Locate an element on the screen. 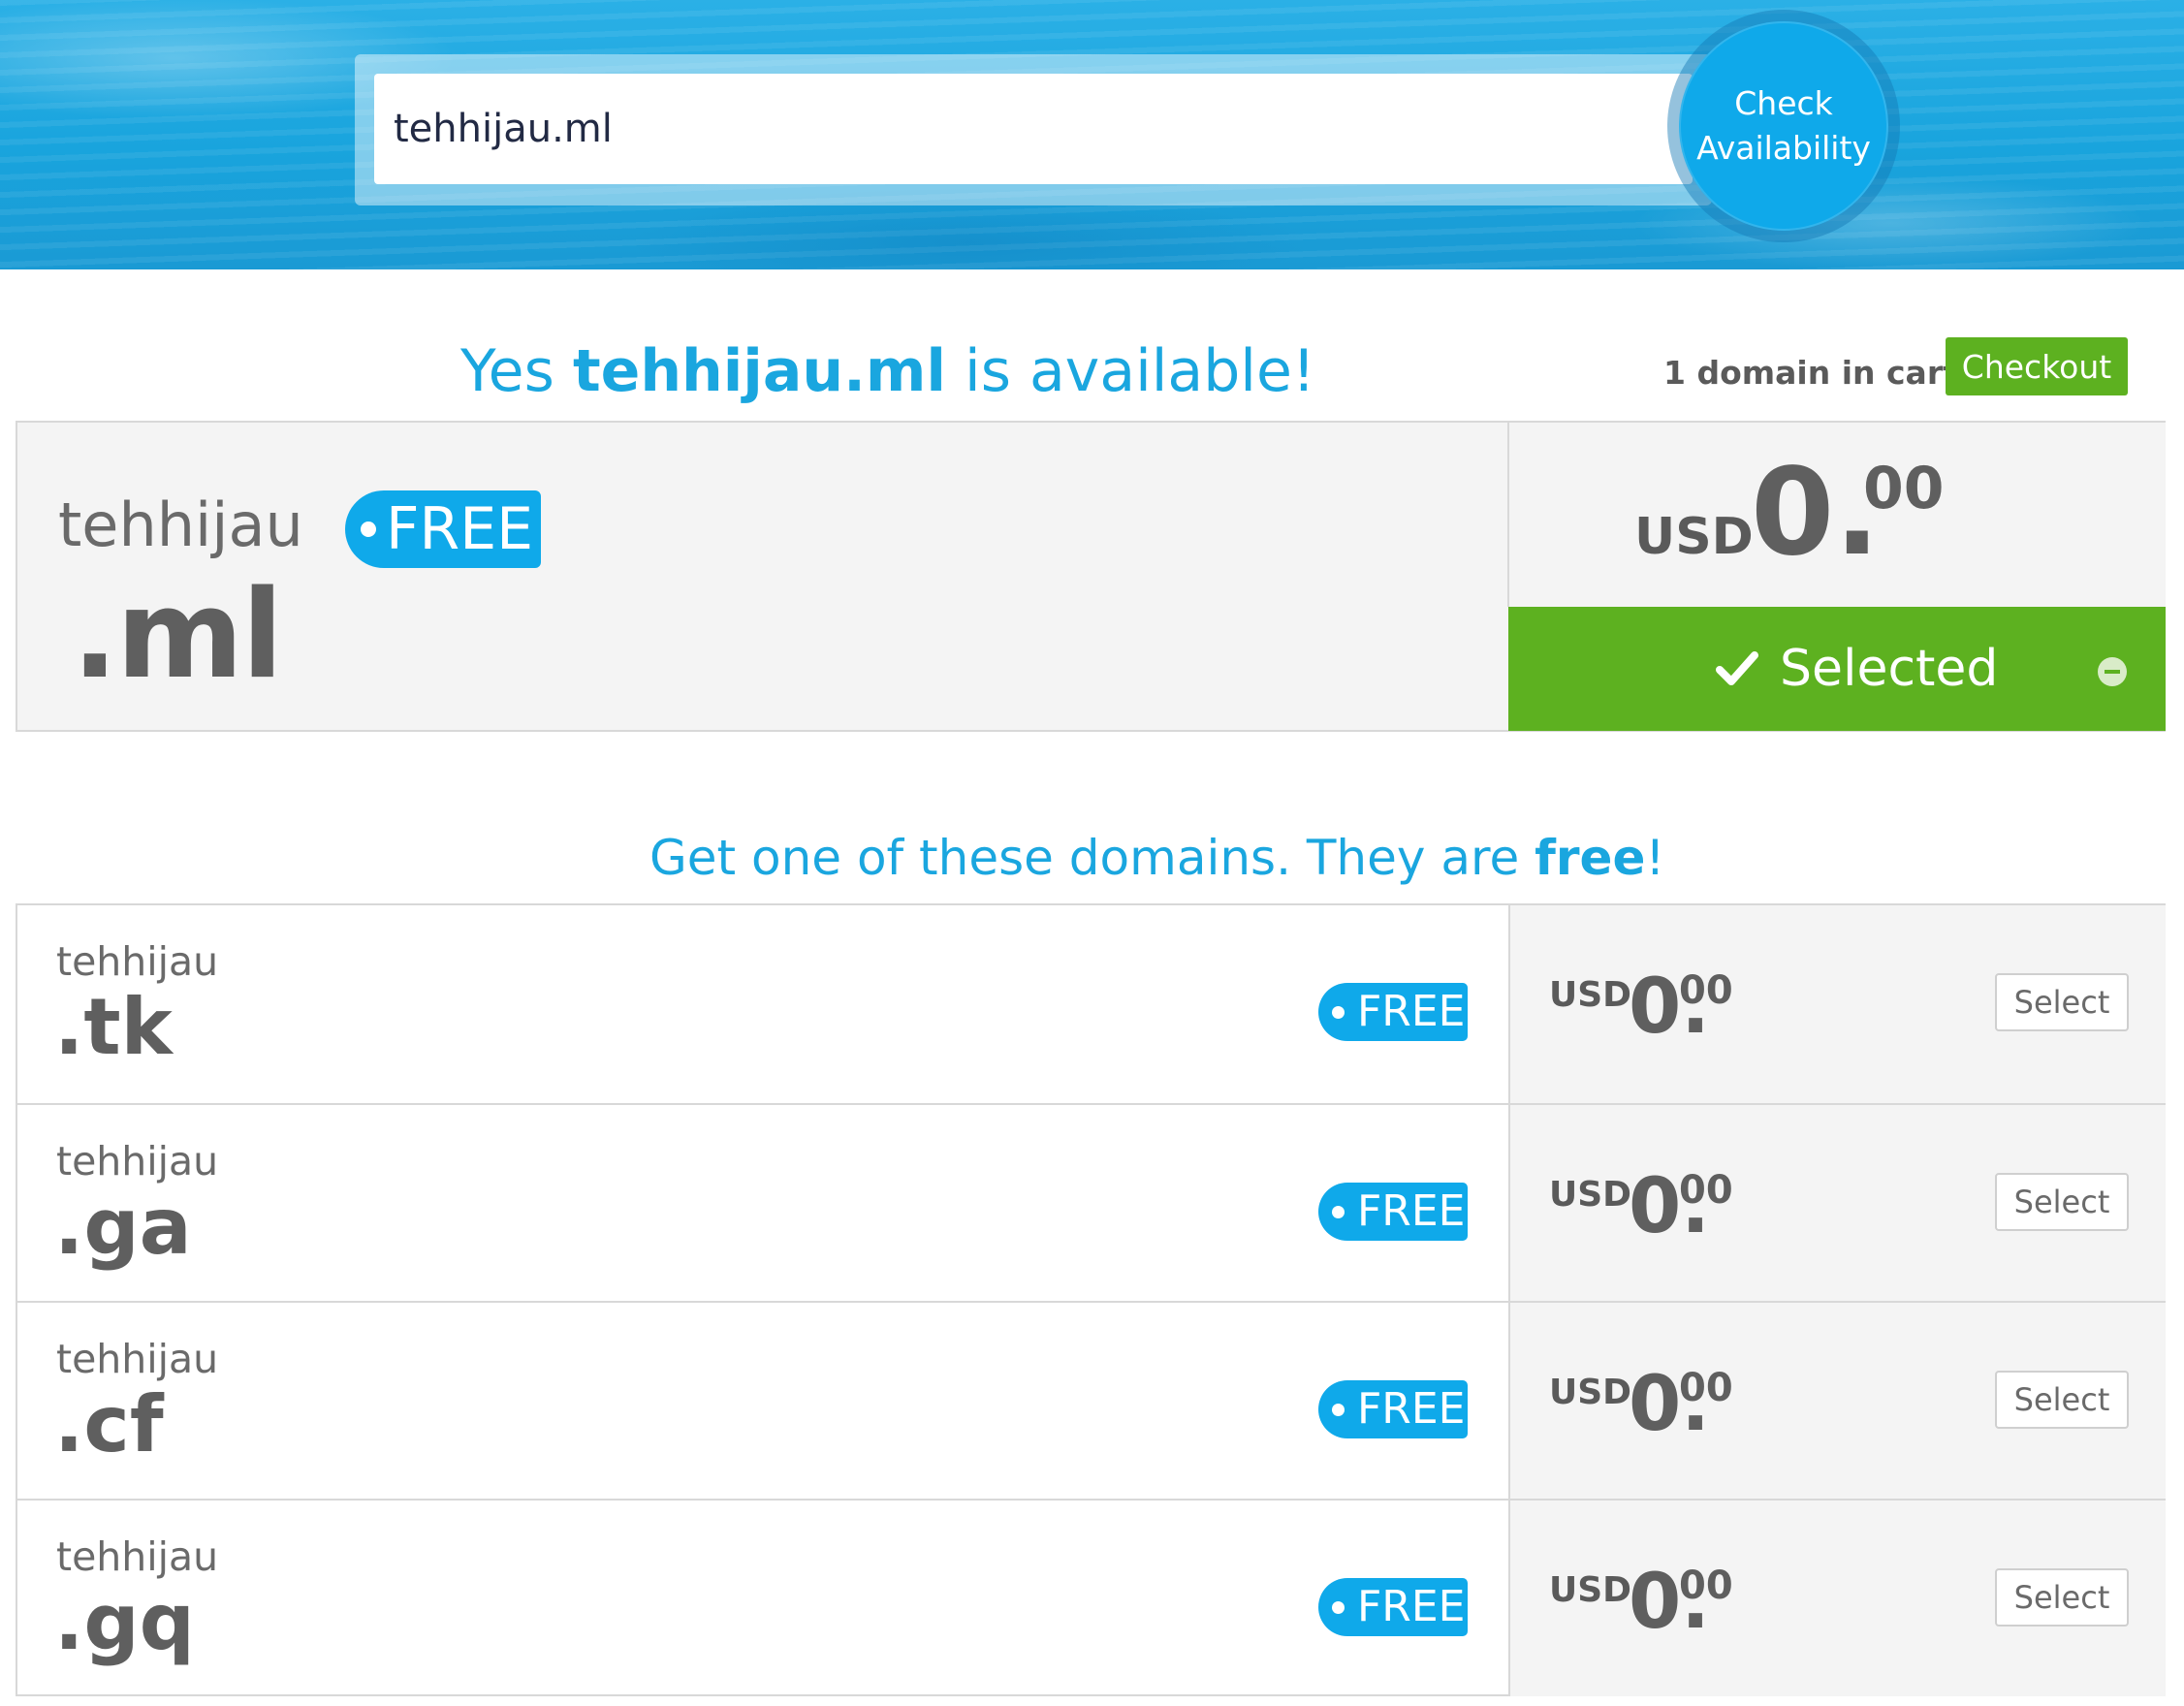  headline-suffix: is available! is located at coordinates (1130, 371).